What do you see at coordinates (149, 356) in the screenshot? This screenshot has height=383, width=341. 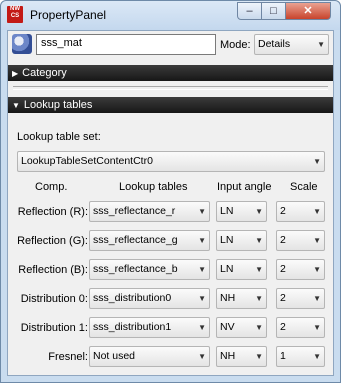 I see `lookup-table-select: Not used ▼` at bounding box center [149, 356].